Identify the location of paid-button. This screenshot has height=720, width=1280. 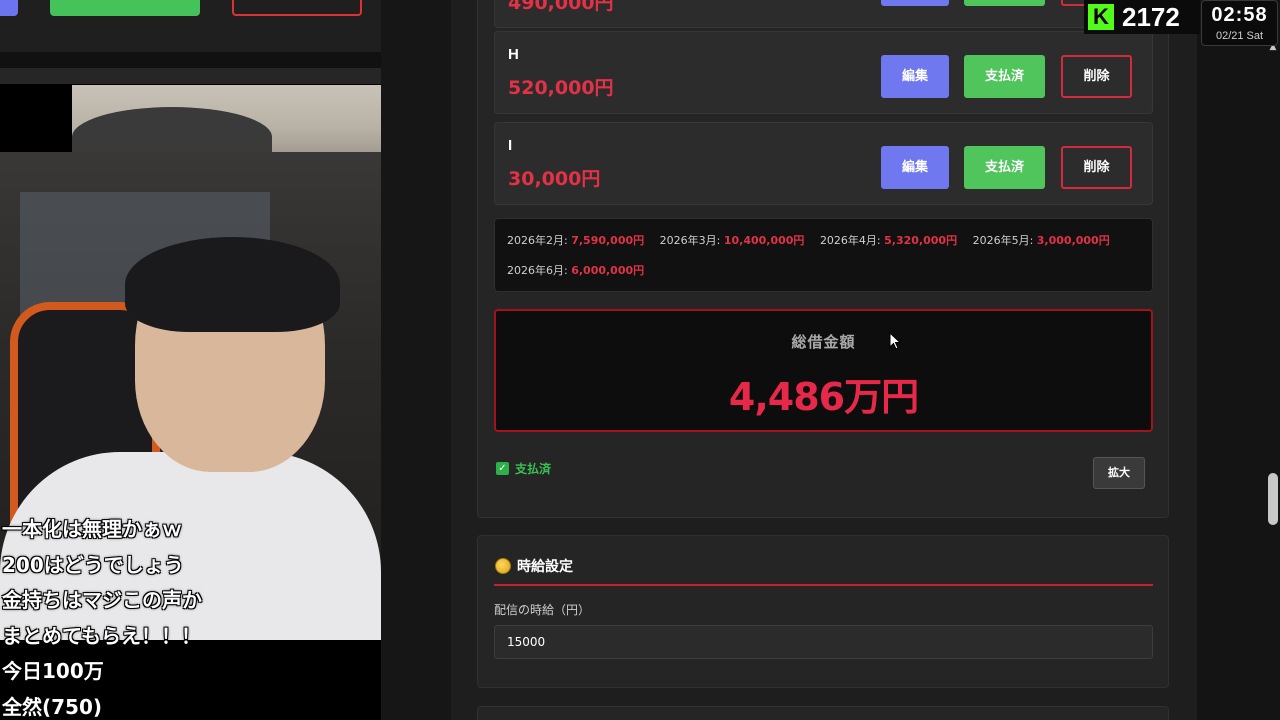
(1004, 3).